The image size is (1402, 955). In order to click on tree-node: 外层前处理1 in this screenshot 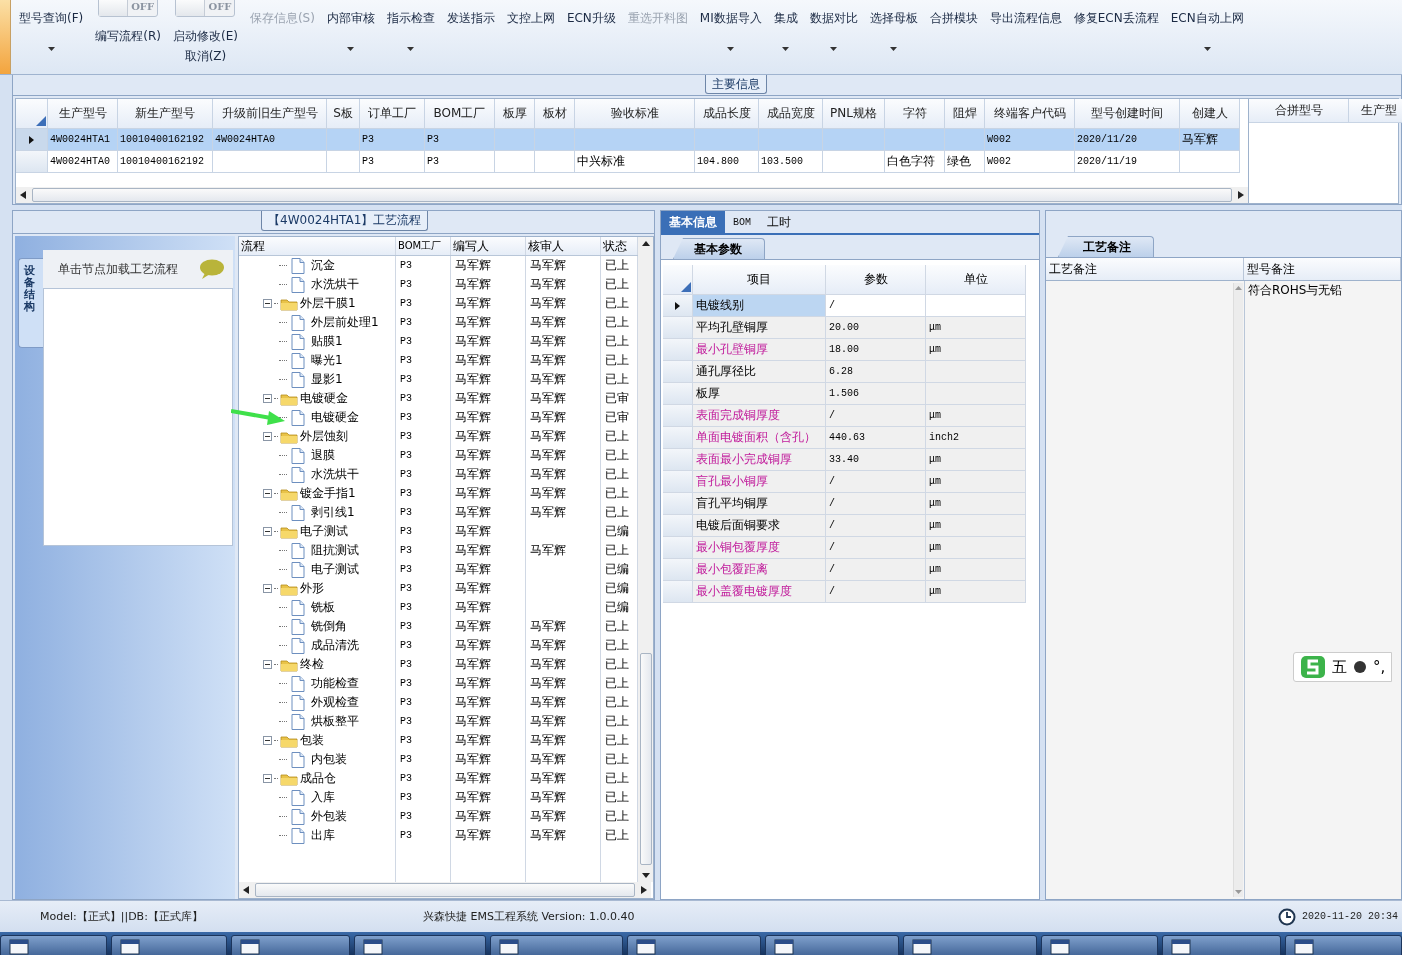, I will do `click(335, 322)`.